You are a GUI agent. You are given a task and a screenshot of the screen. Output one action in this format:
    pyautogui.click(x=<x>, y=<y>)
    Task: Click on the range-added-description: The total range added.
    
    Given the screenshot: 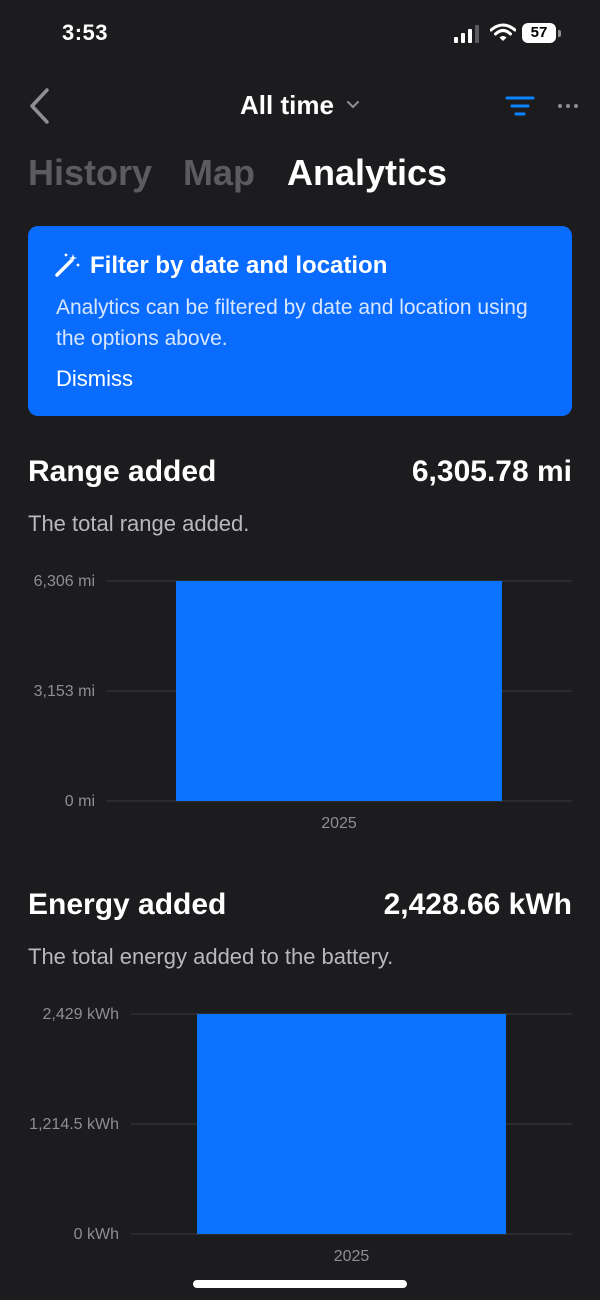 What is the action you would take?
    pyautogui.click(x=139, y=523)
    